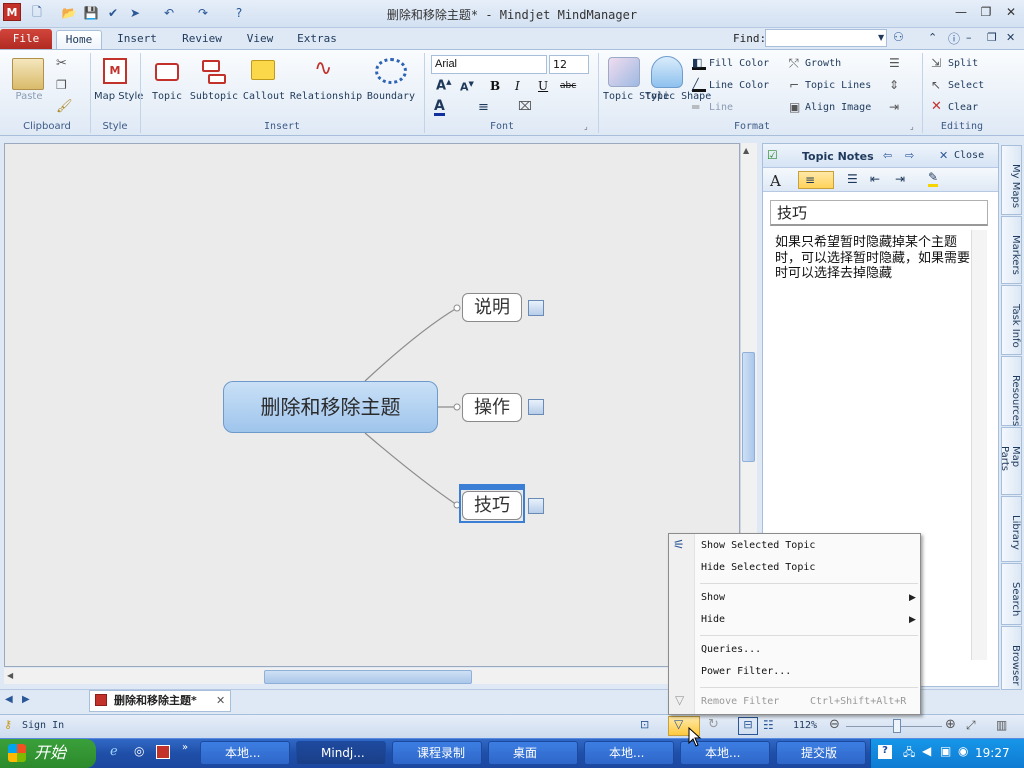 This screenshot has height=768, width=1024. I want to click on side-tab-markers: Markers, so click(1011, 250).